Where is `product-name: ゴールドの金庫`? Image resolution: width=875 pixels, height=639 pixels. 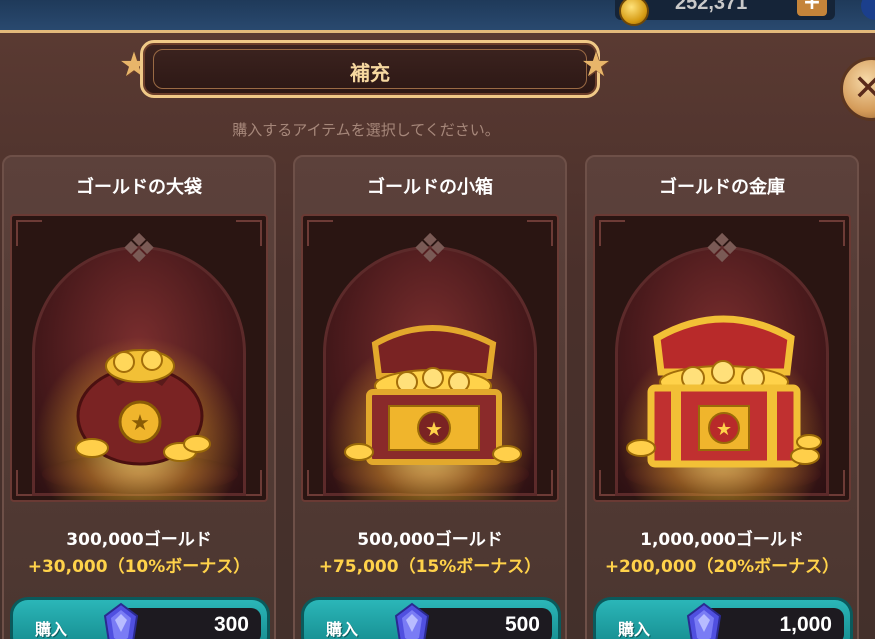 product-name: ゴールドの金庫 is located at coordinates (722, 187).